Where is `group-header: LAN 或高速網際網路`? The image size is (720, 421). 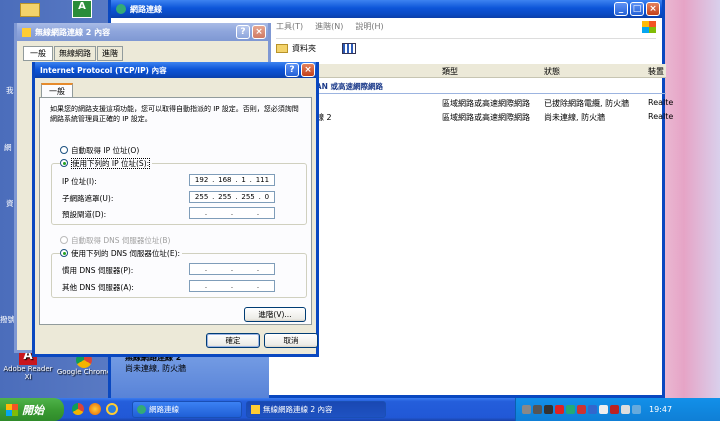
group-header: LAN 或高速網際網路 is located at coordinates (347, 86).